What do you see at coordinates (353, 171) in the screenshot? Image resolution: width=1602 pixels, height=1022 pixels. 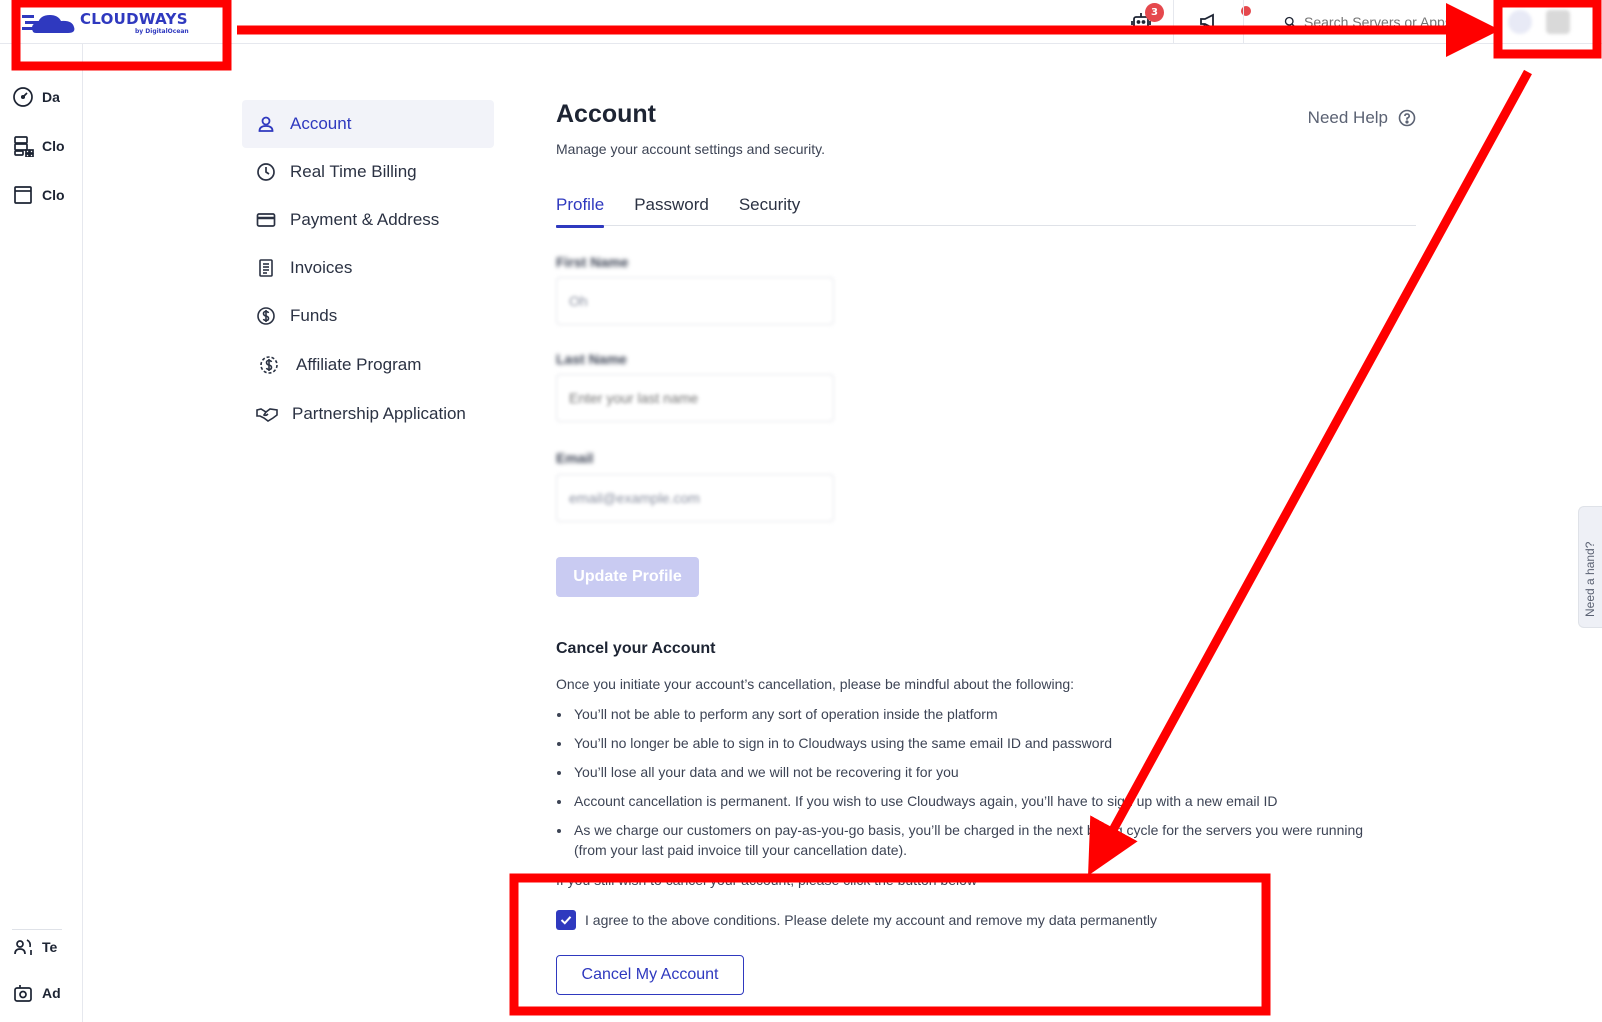 I see `subnav-label: Real Time Billing` at bounding box center [353, 171].